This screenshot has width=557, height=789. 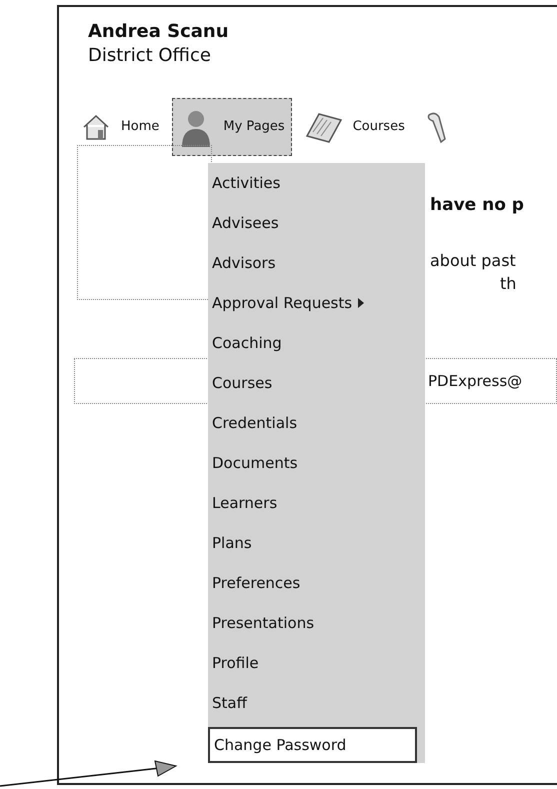 I want to click on menu-item: Staff, so click(x=316, y=703).